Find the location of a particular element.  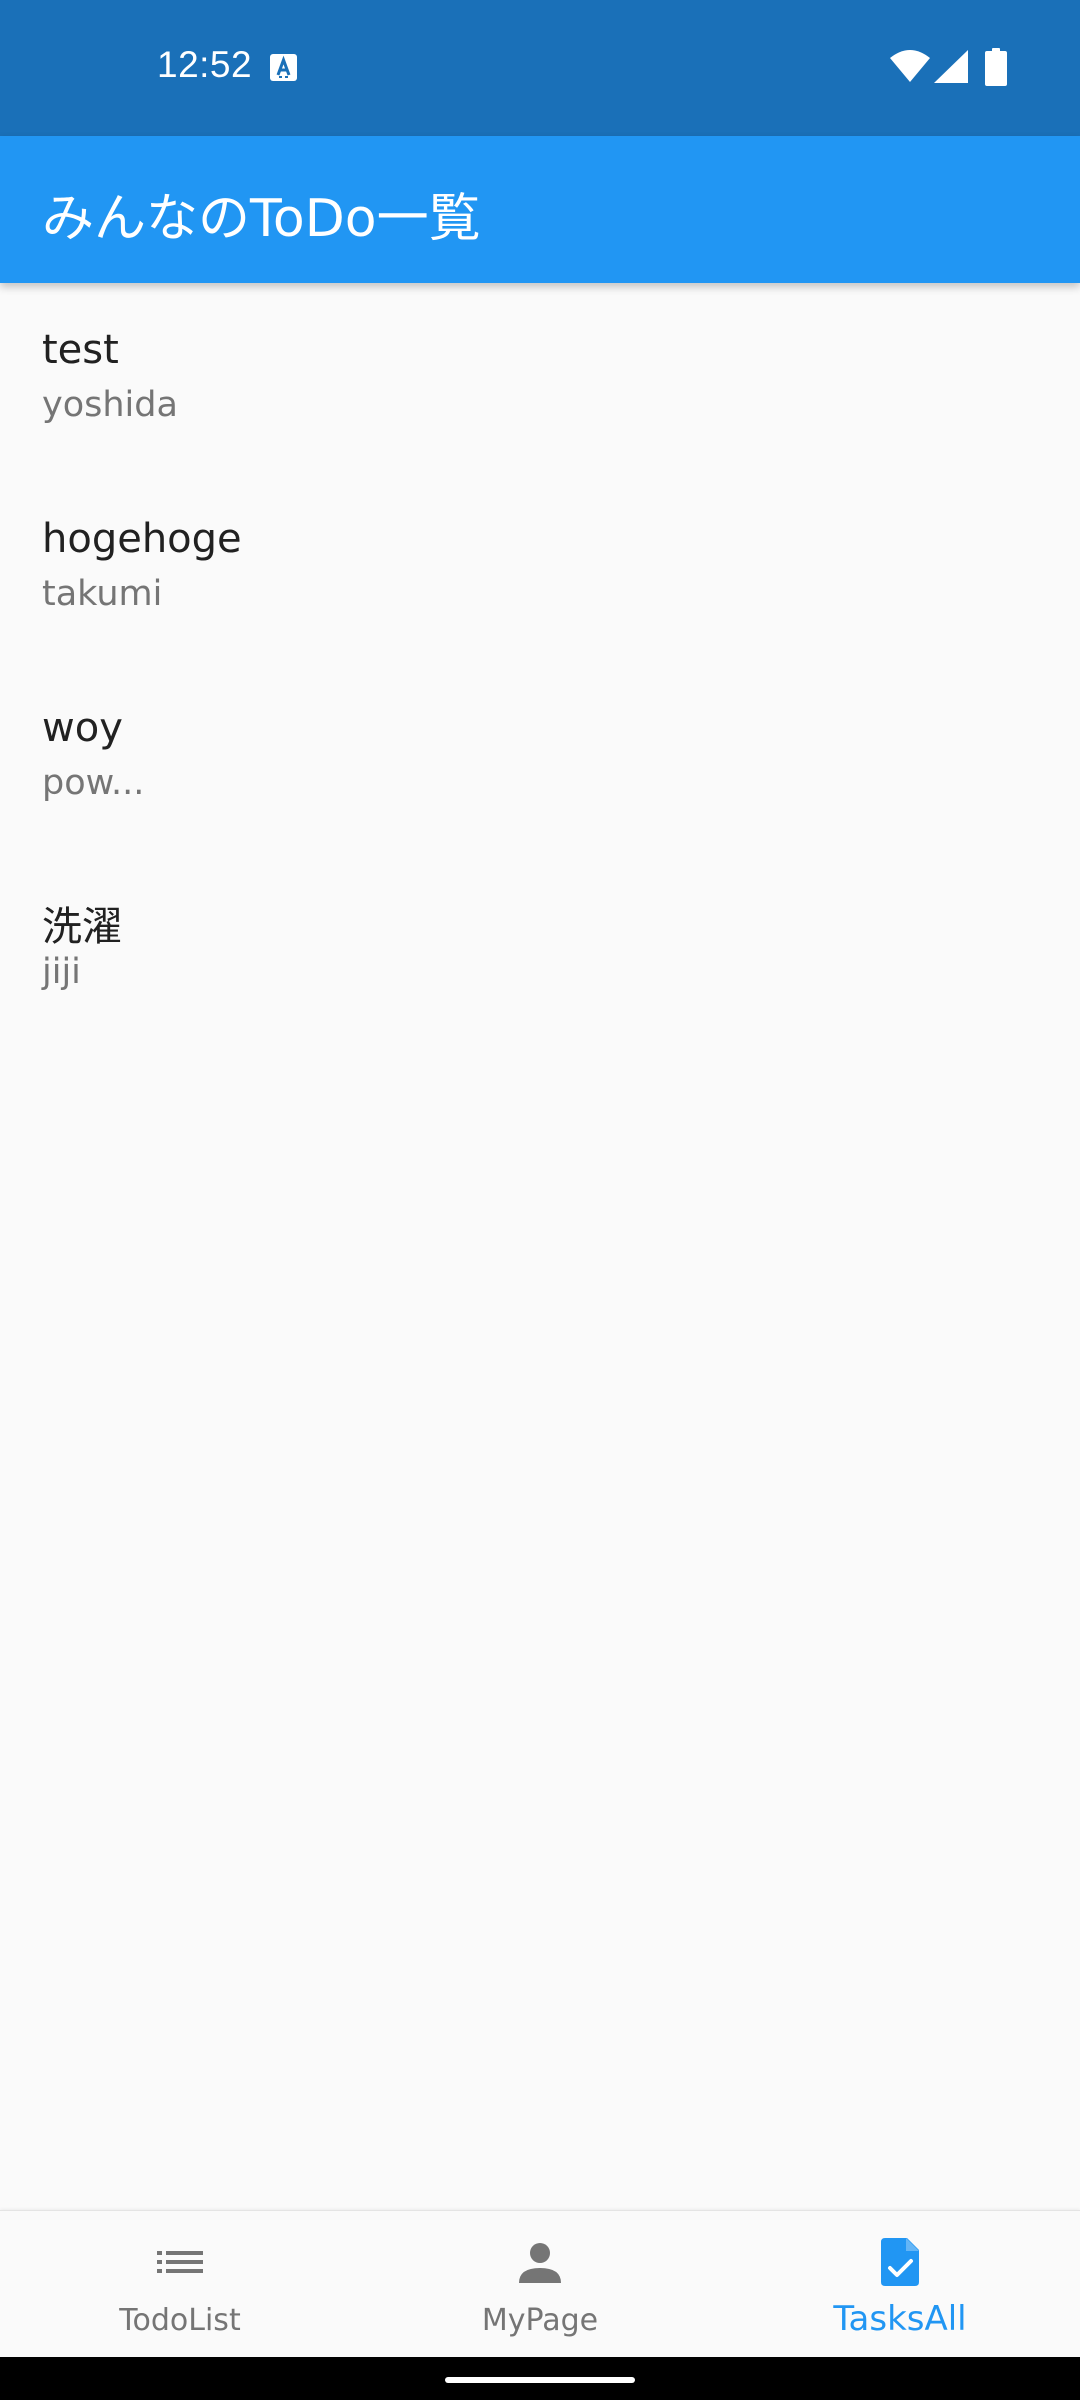

nav-item-mypage: MyPage is located at coordinates (540, 2284).